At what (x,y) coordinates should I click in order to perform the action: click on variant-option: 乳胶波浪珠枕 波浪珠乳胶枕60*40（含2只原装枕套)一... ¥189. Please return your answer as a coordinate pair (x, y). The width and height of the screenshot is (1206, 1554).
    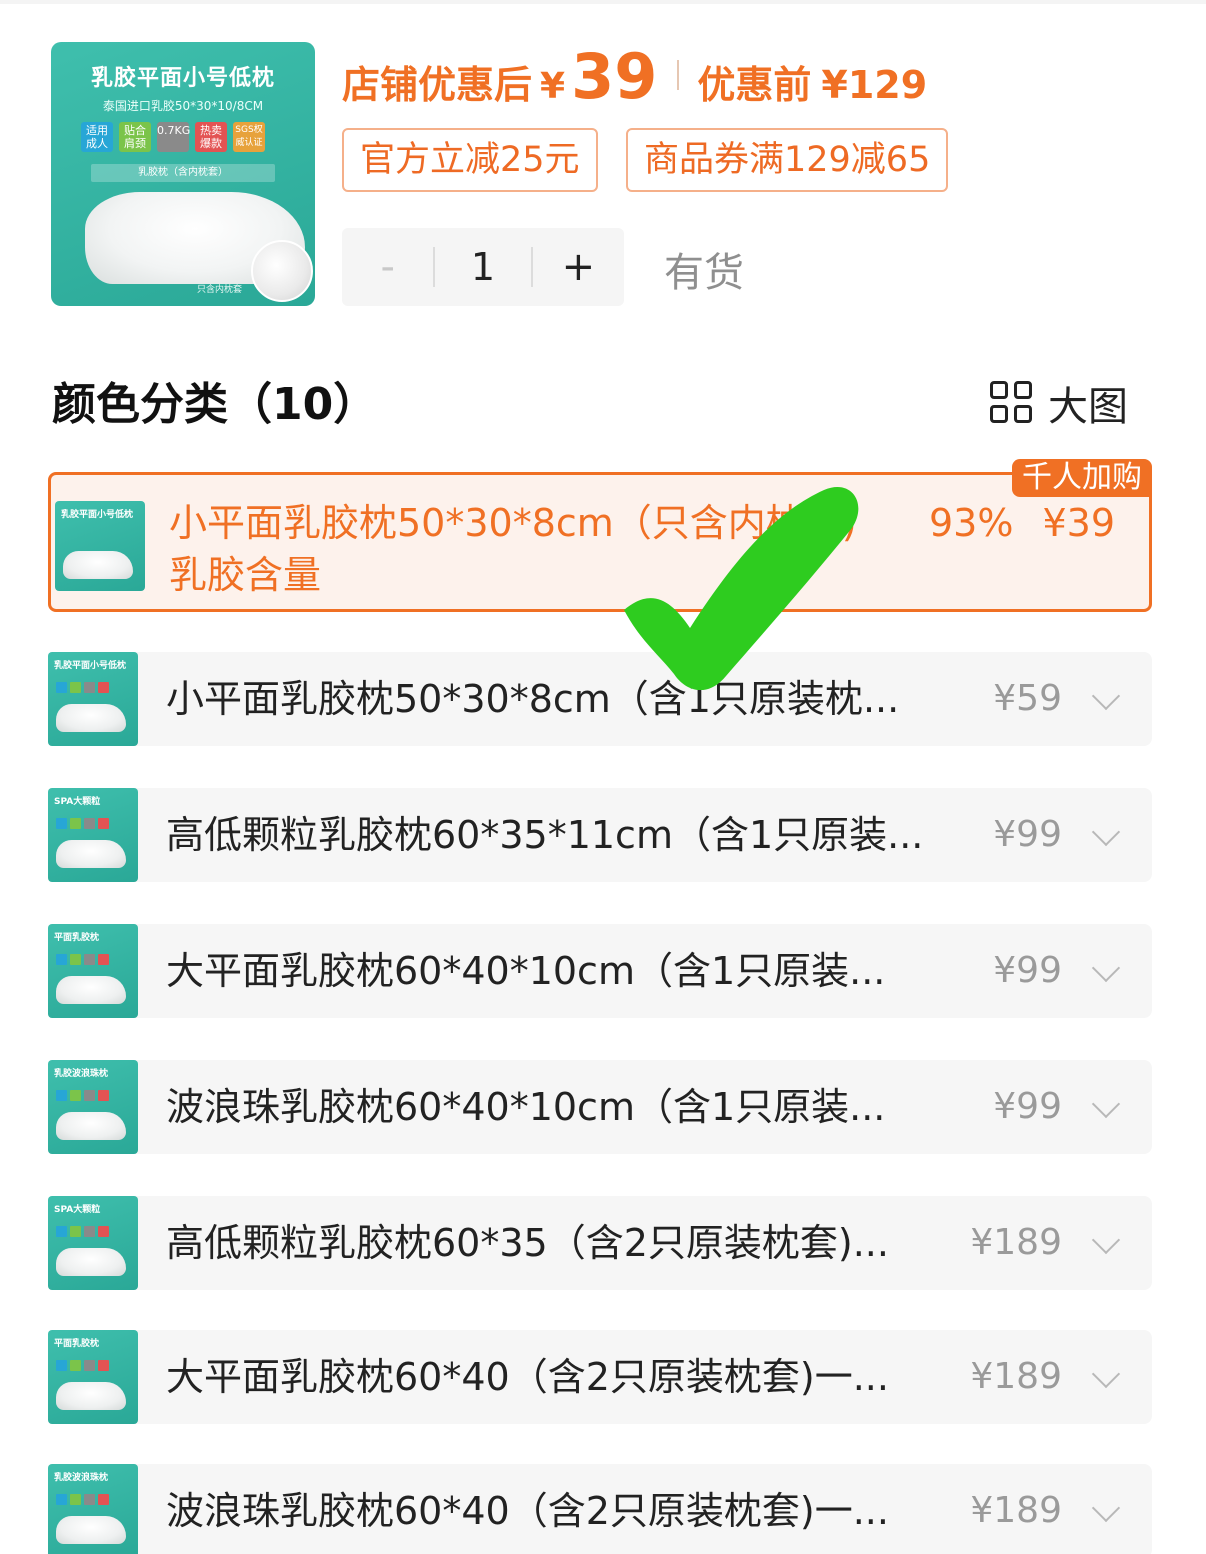
    Looking at the image, I should click on (600, 1509).